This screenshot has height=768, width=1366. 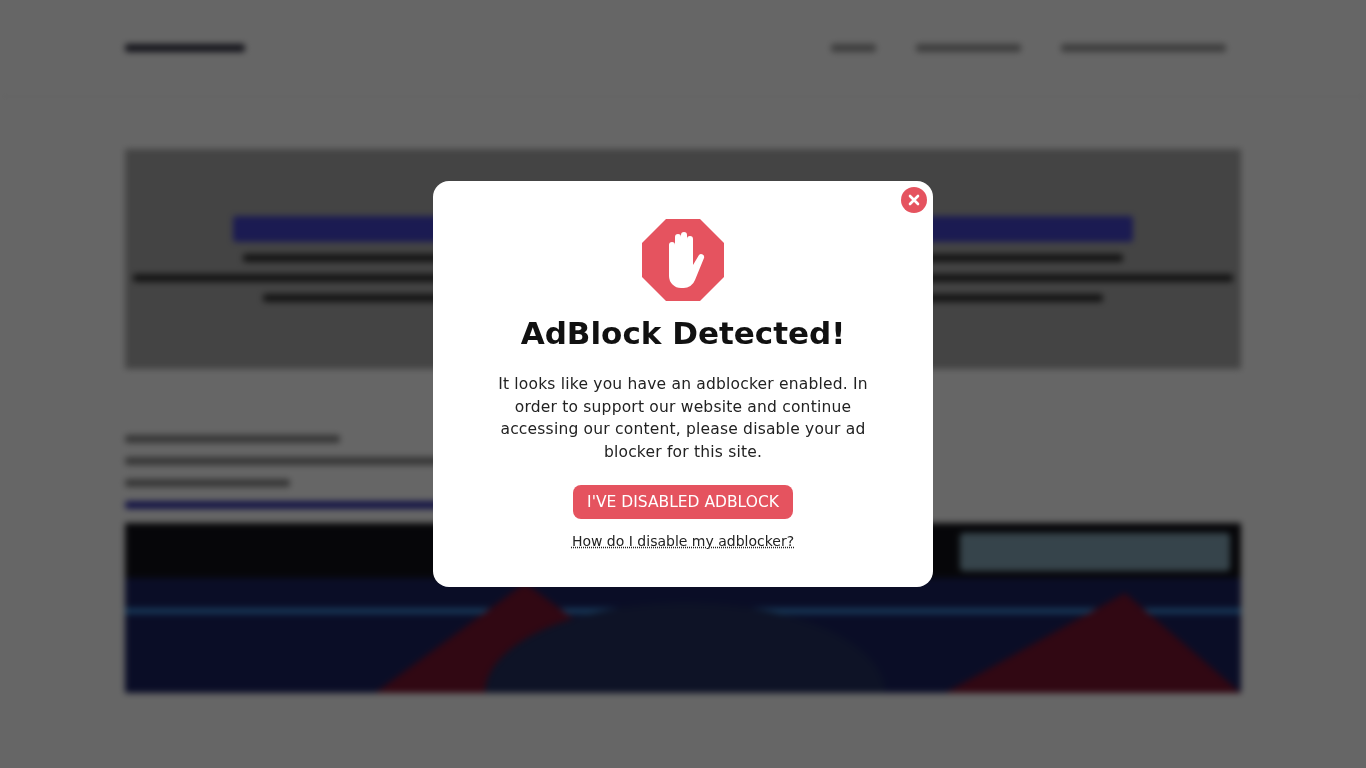 What do you see at coordinates (683, 418) in the screenshot?
I see `dialog-message: It looks like you have an adblocker enabled. In order to support our website and continue accessing our content, please disable your ad blocker for this site.` at bounding box center [683, 418].